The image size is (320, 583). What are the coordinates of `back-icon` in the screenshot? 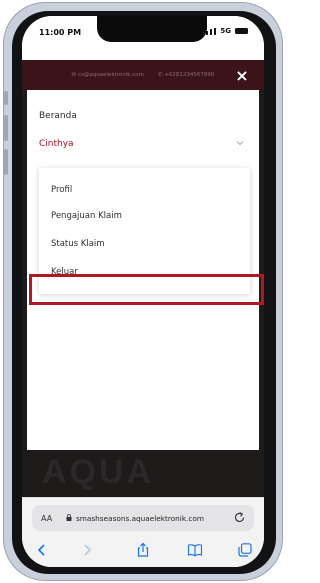 It's located at (42, 550).